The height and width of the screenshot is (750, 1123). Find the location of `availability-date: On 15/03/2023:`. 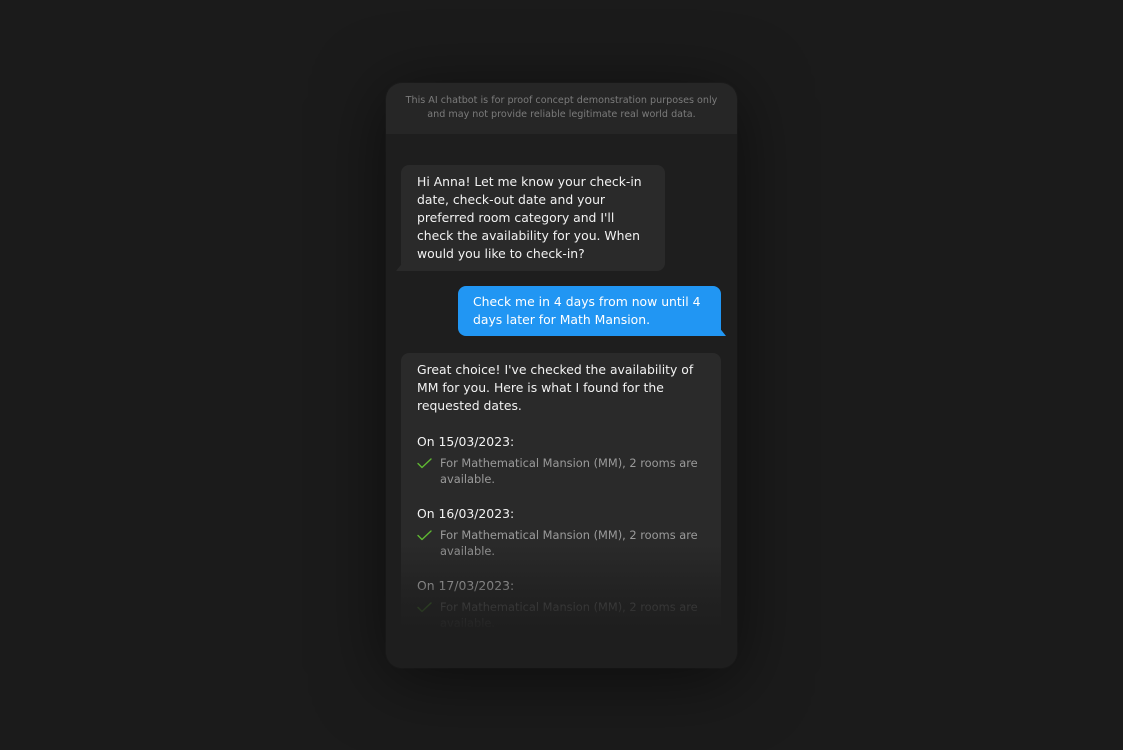

availability-date: On 15/03/2023: is located at coordinates (466, 441).